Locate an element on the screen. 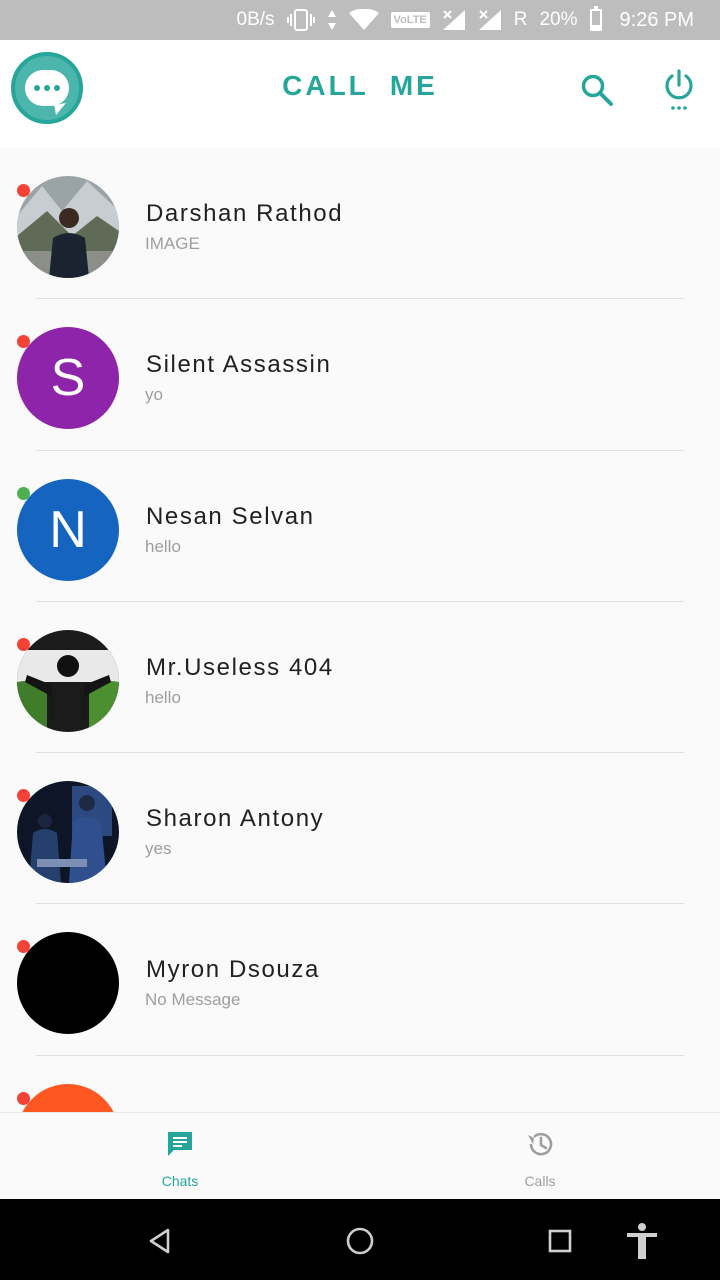 The width and height of the screenshot is (720, 1280). home-button is located at coordinates (360, 1241).